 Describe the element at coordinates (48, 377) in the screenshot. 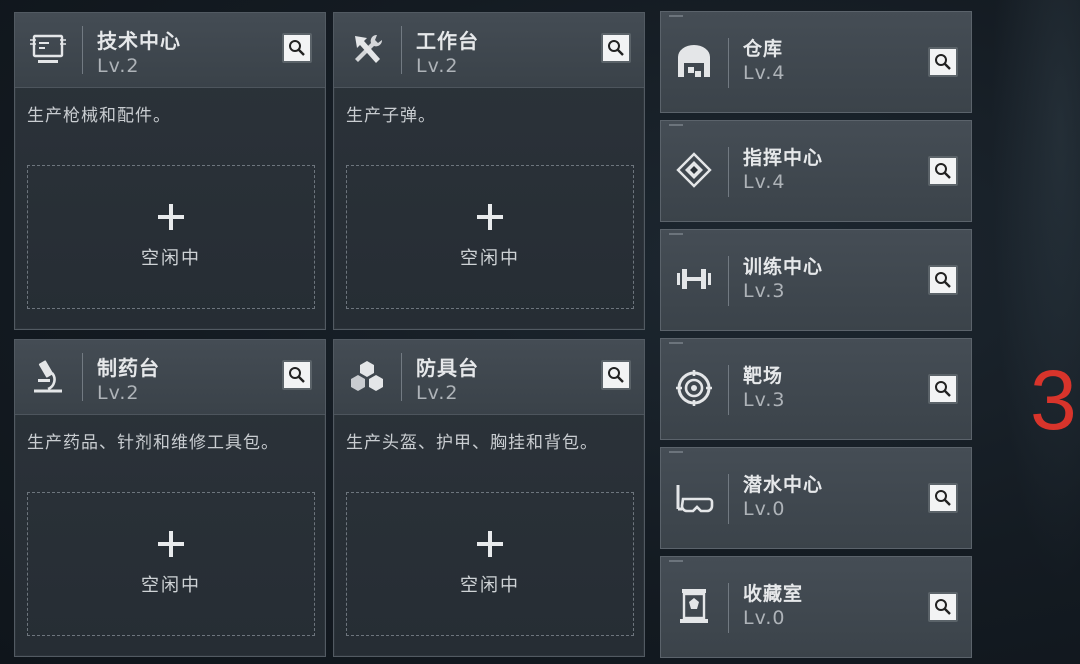

I see `microscope-icon` at that location.